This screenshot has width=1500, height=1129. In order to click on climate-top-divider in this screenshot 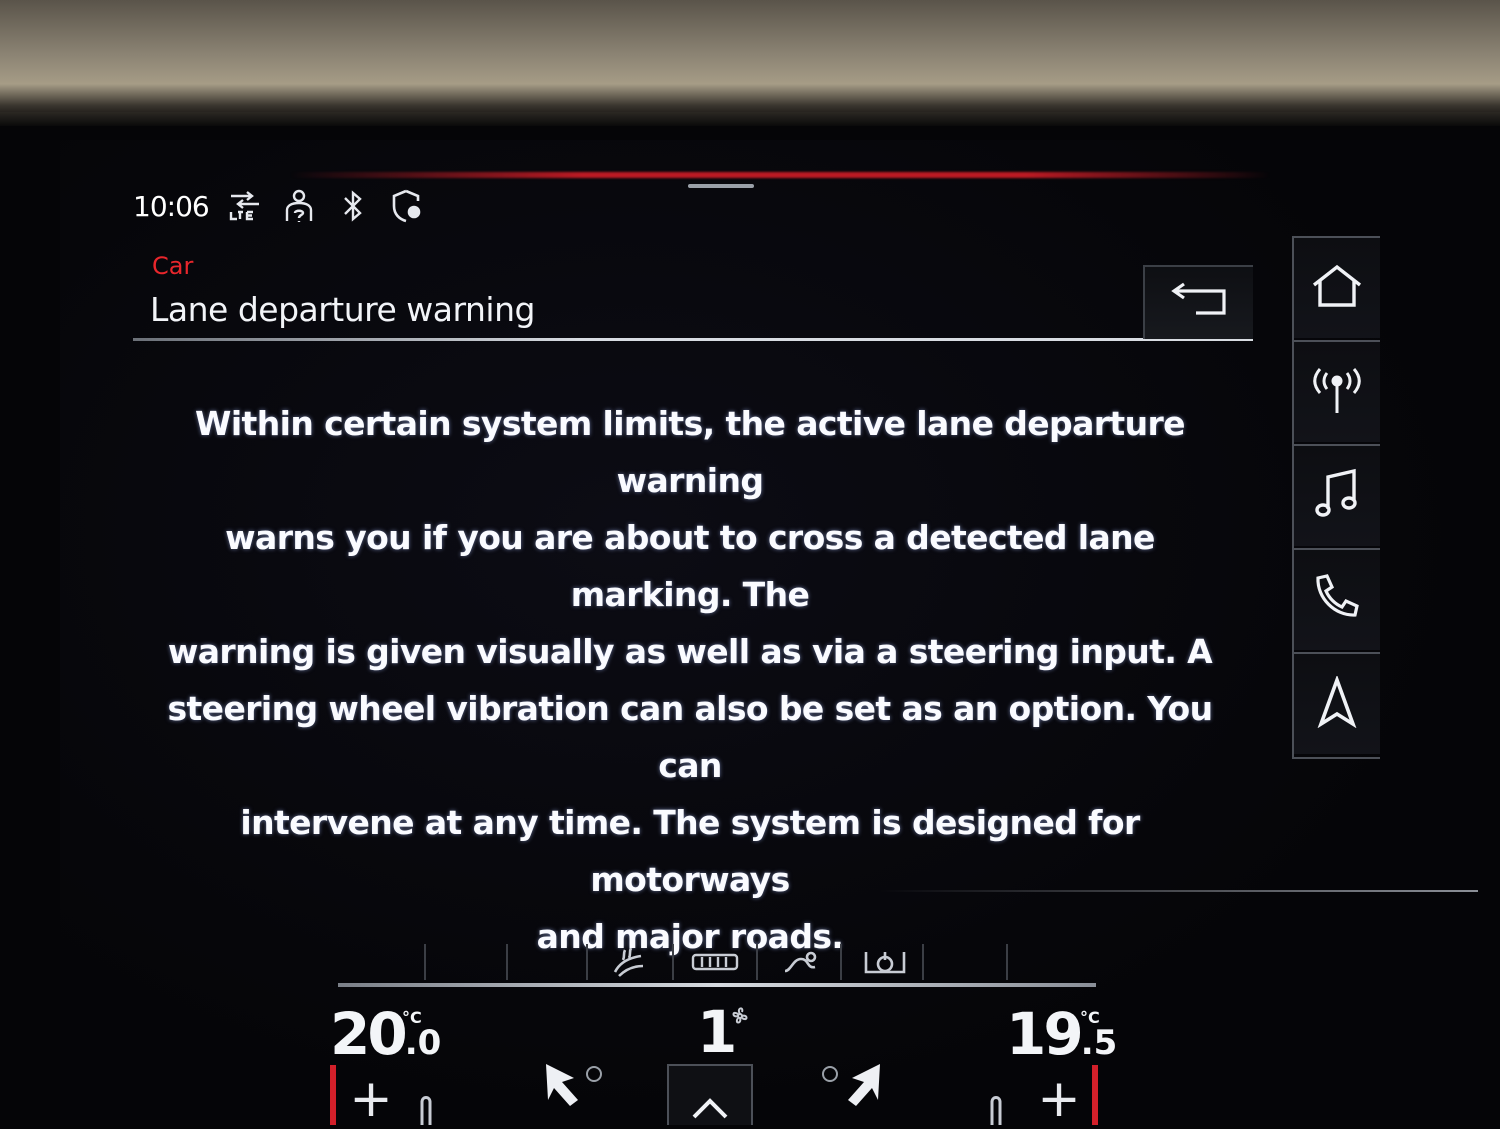, I will do `click(1179, 891)`.